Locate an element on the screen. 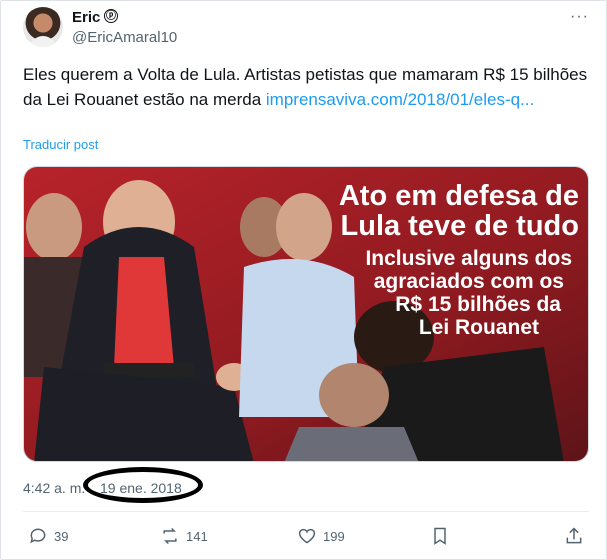 The width and height of the screenshot is (607, 560). tweet-time: 4:42 a. m. is located at coordinates (54, 488).